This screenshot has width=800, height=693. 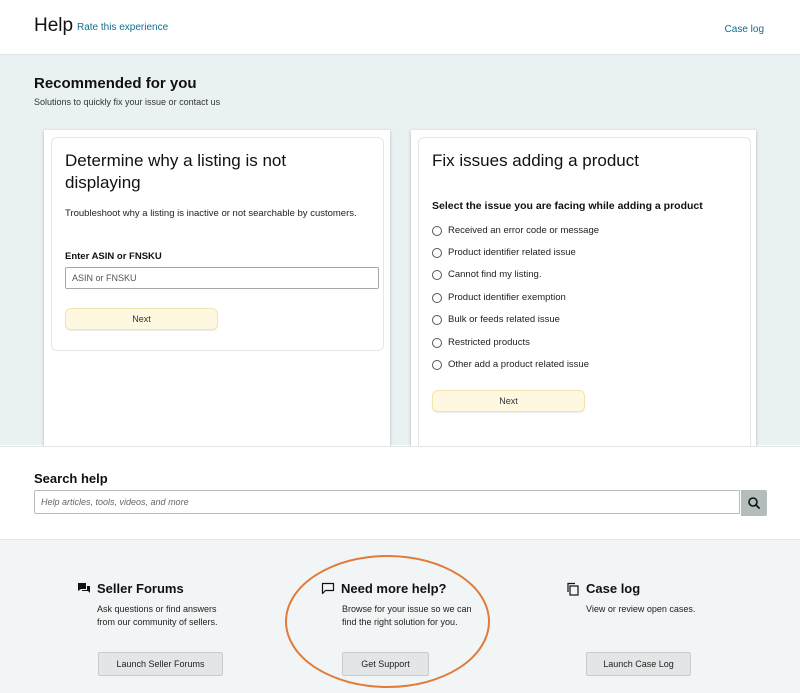 I want to click on add-product-next-button: Next, so click(x=508, y=401).